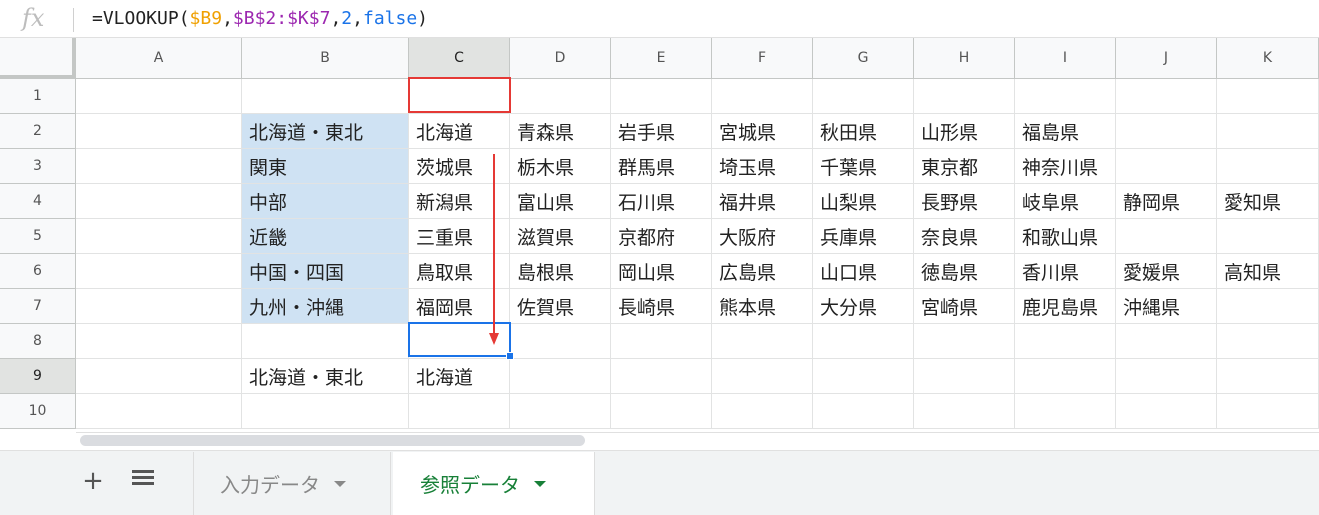 Image resolution: width=1319 pixels, height=515 pixels. Describe the element at coordinates (863, 96) in the screenshot. I see `cell-g1` at that location.